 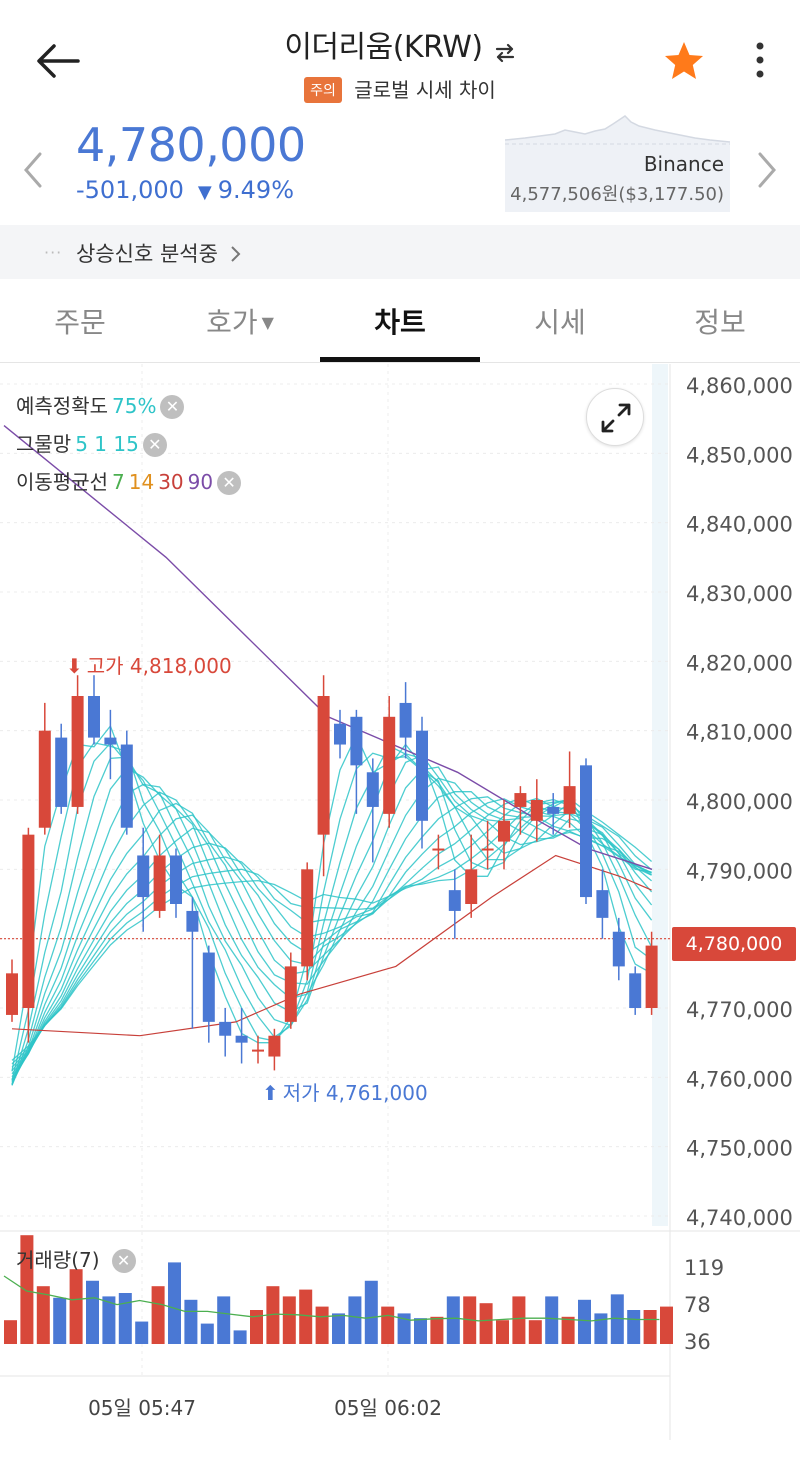 I want to click on ma-indicator: 이동평균선 7 14 30 90 ✕, so click(x=129, y=480).